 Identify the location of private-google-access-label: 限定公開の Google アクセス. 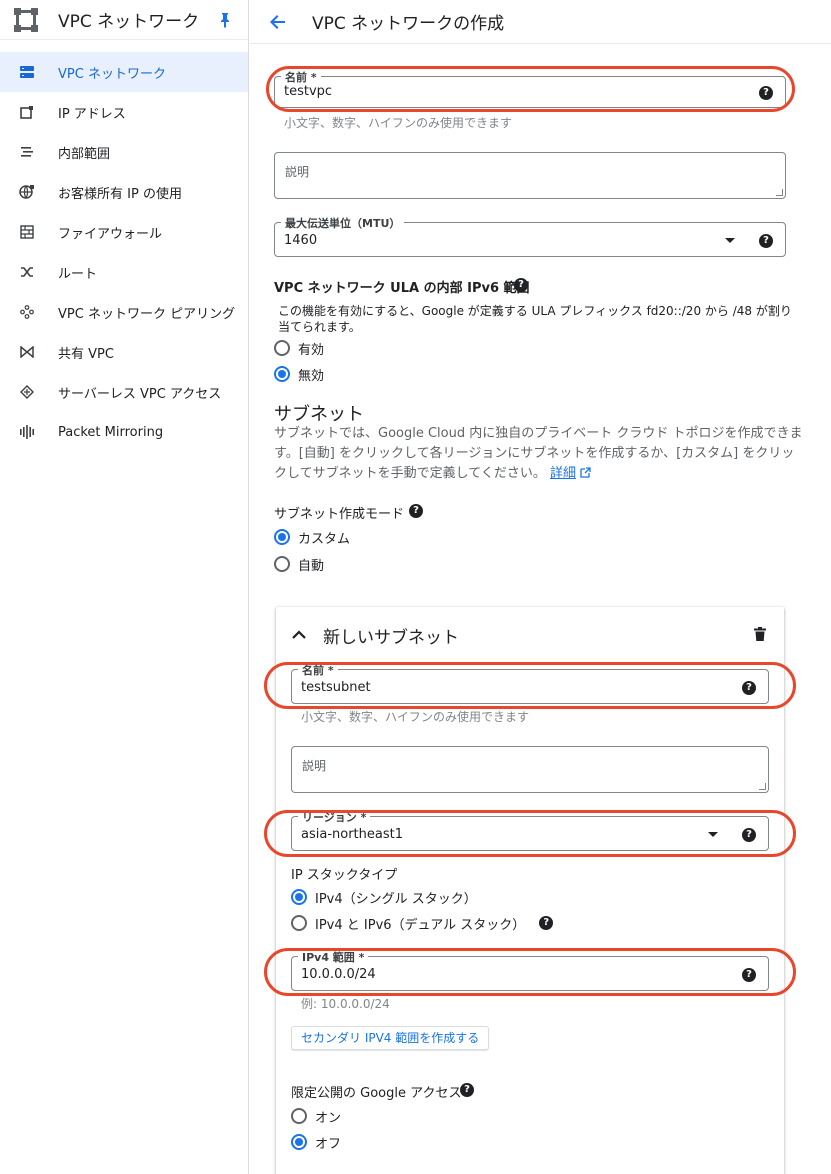
(376, 1093).